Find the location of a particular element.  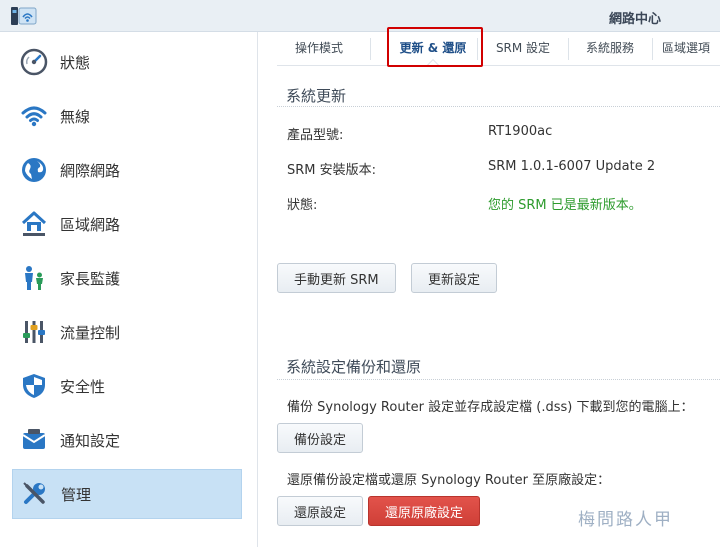

sidebar-item-label: 流量控制 is located at coordinates (90, 332).